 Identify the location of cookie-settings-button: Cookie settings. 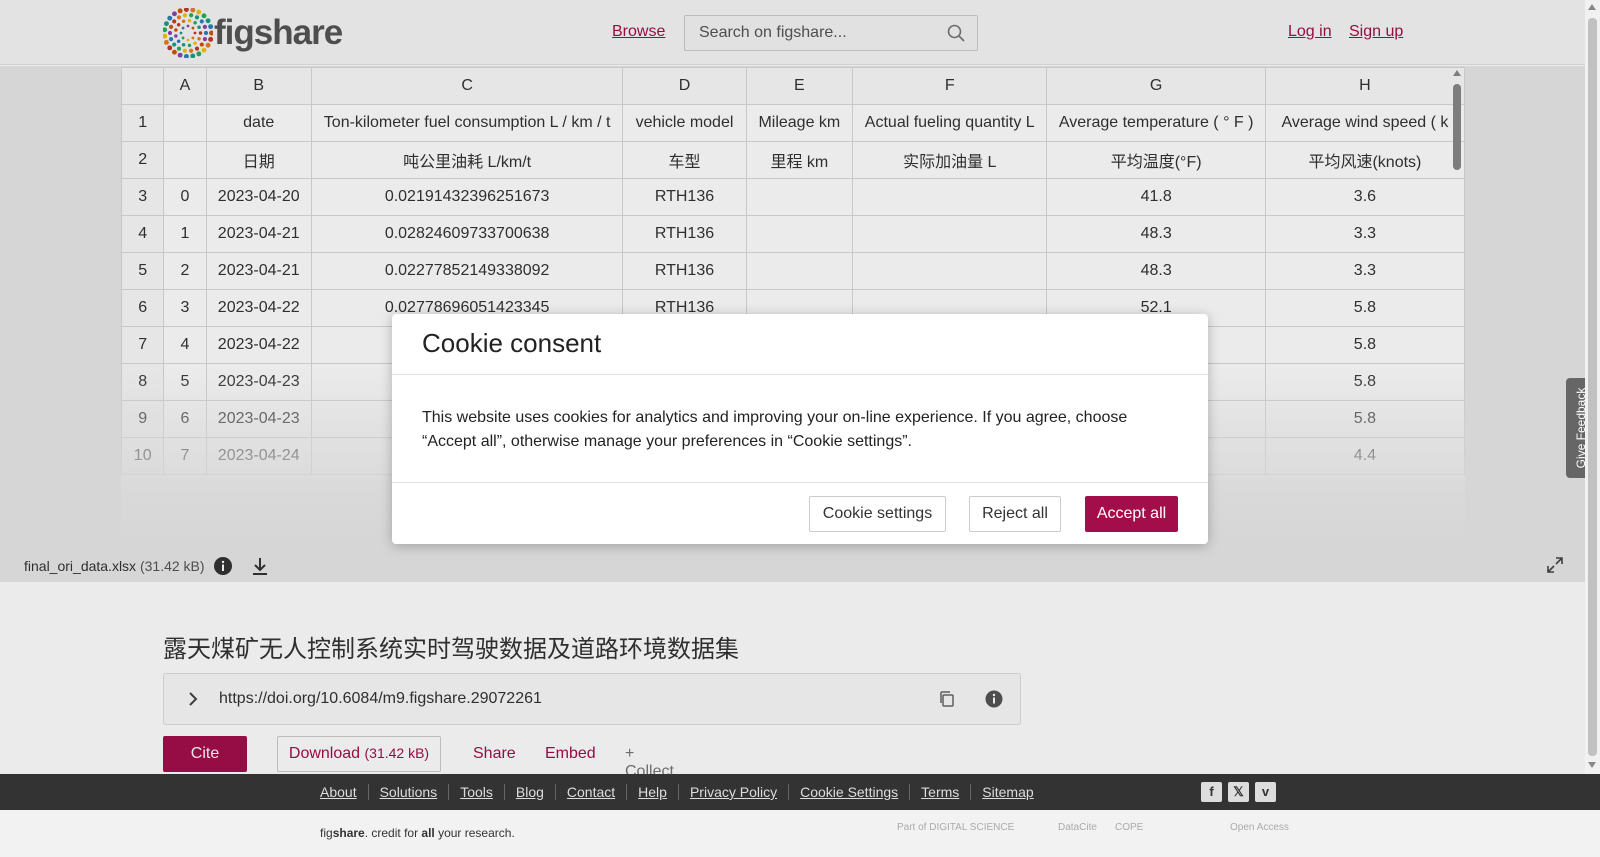
(877, 514).